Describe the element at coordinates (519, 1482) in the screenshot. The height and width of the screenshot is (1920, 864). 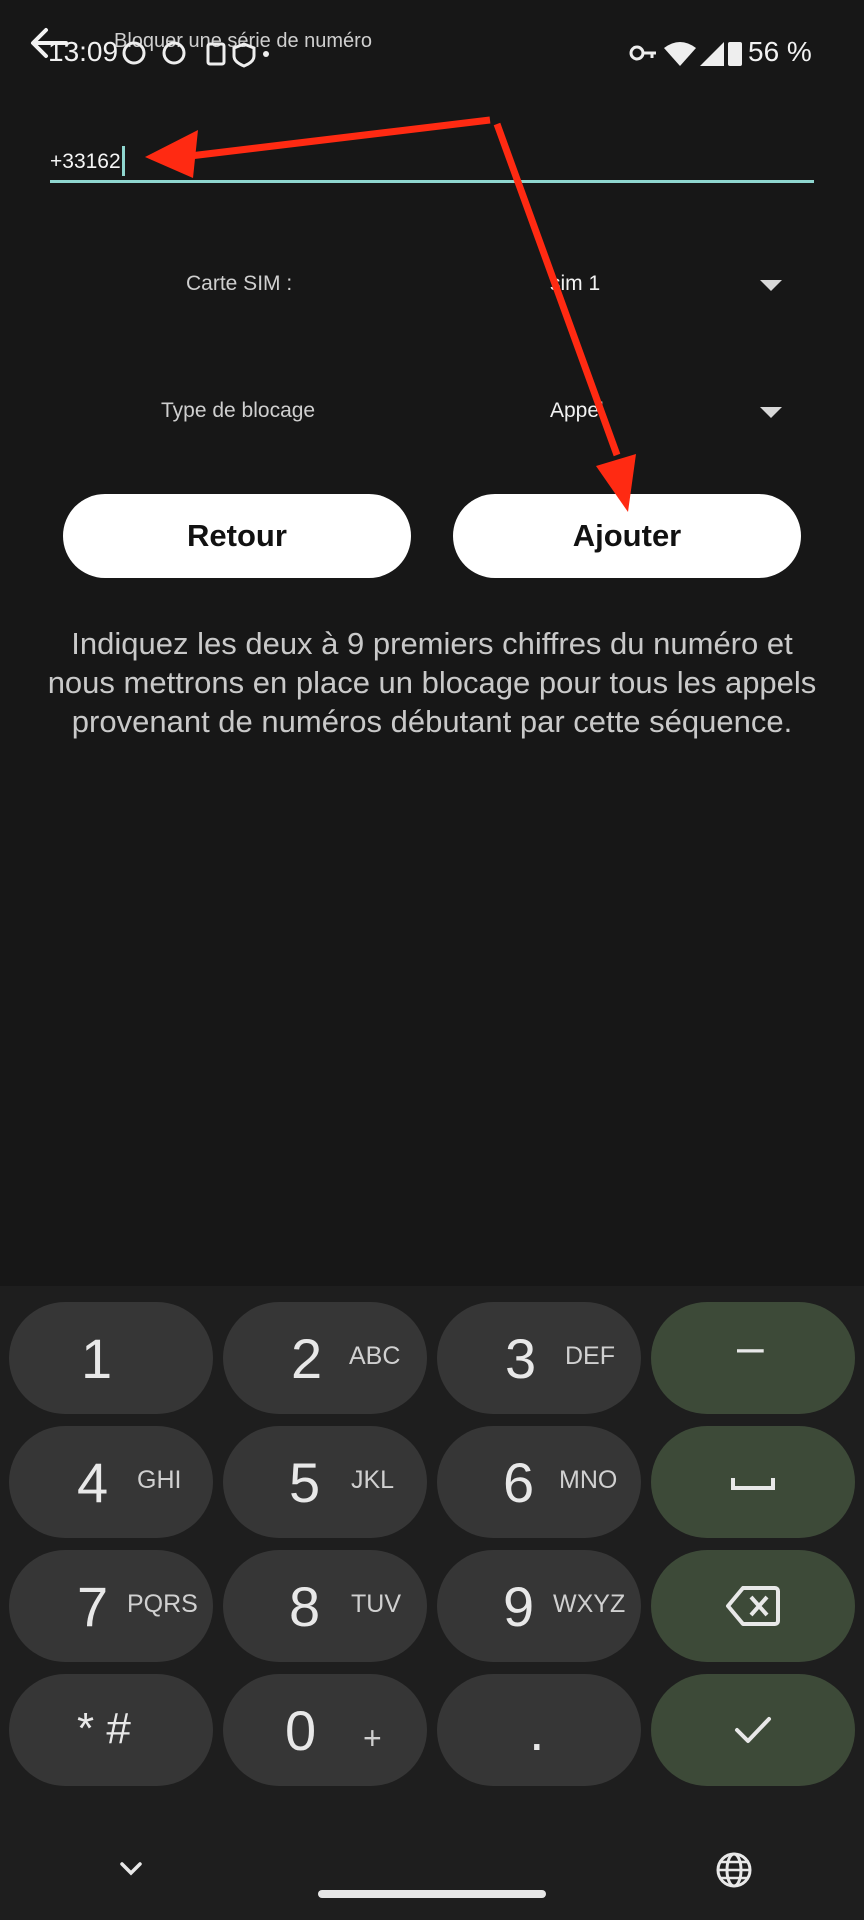
I see `key-digit: 6` at that location.